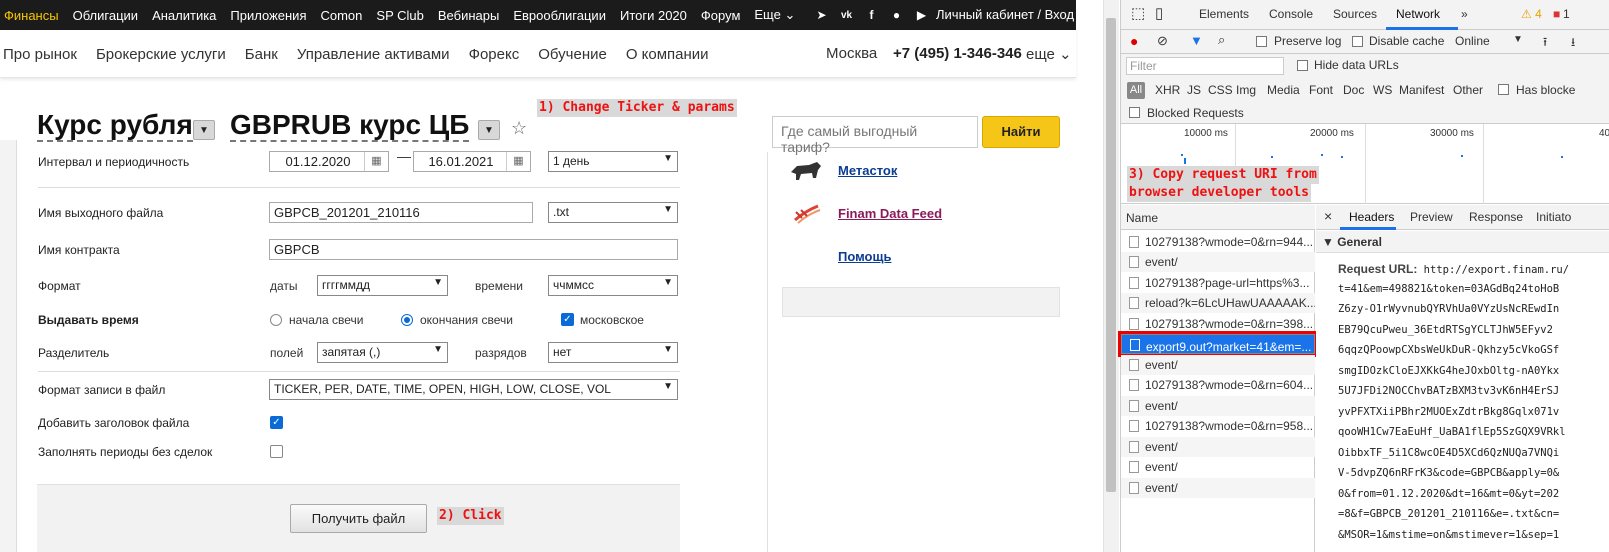 The height and width of the screenshot is (552, 1609). What do you see at coordinates (1291, 14) in the screenshot?
I see `tab-console: Console` at bounding box center [1291, 14].